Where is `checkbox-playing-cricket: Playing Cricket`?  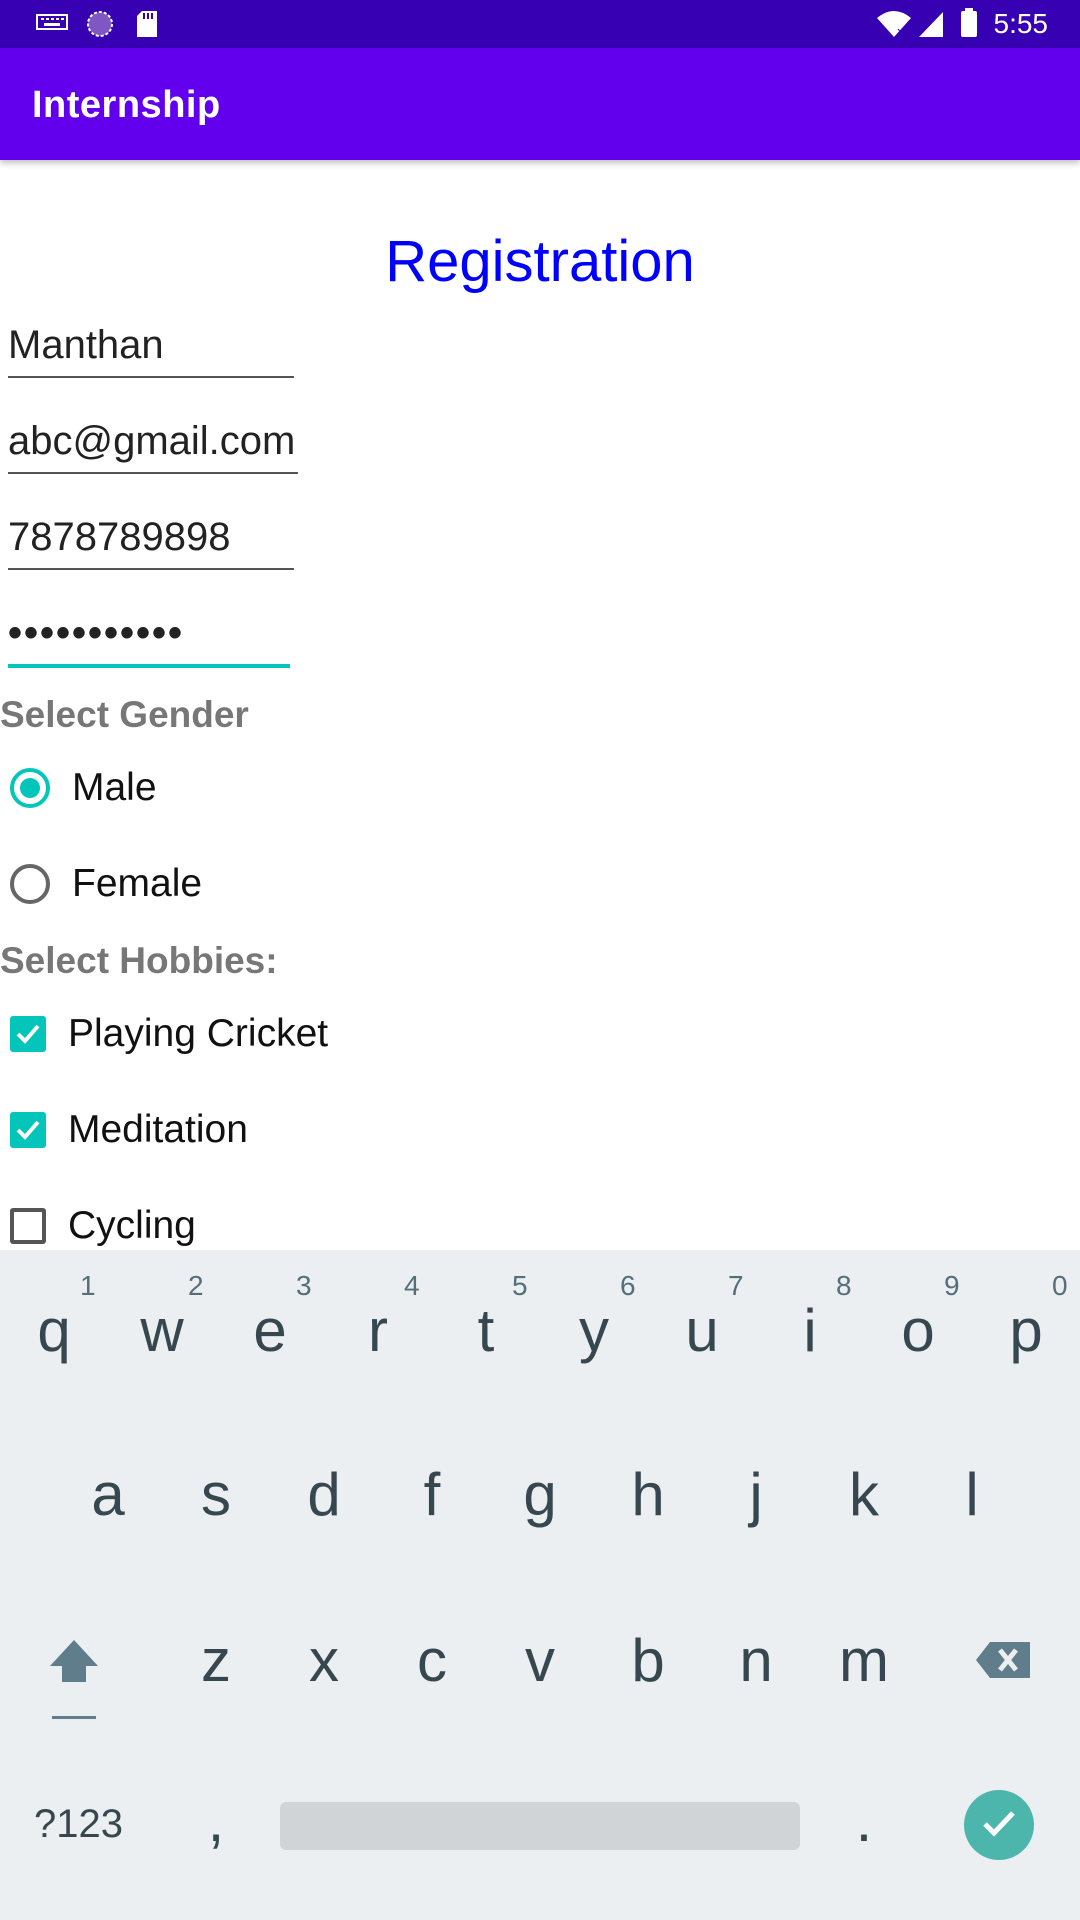 checkbox-playing-cricket: Playing Cricket is located at coordinates (169, 1034).